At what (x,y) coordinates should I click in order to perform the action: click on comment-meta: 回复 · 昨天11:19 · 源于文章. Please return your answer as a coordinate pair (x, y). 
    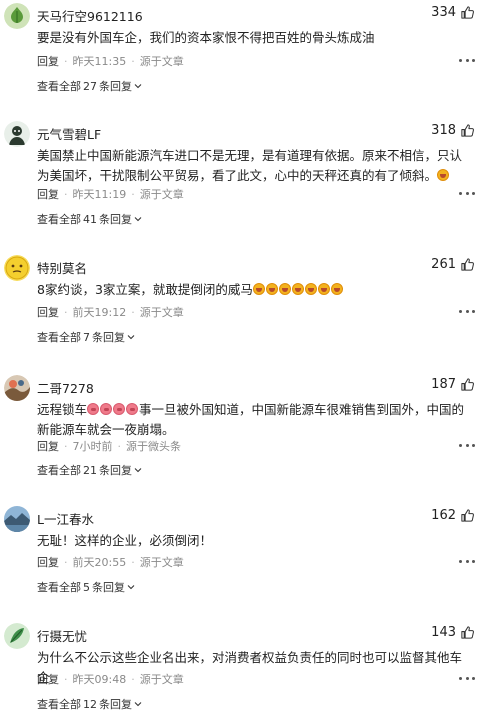
    Looking at the image, I should click on (110, 194).